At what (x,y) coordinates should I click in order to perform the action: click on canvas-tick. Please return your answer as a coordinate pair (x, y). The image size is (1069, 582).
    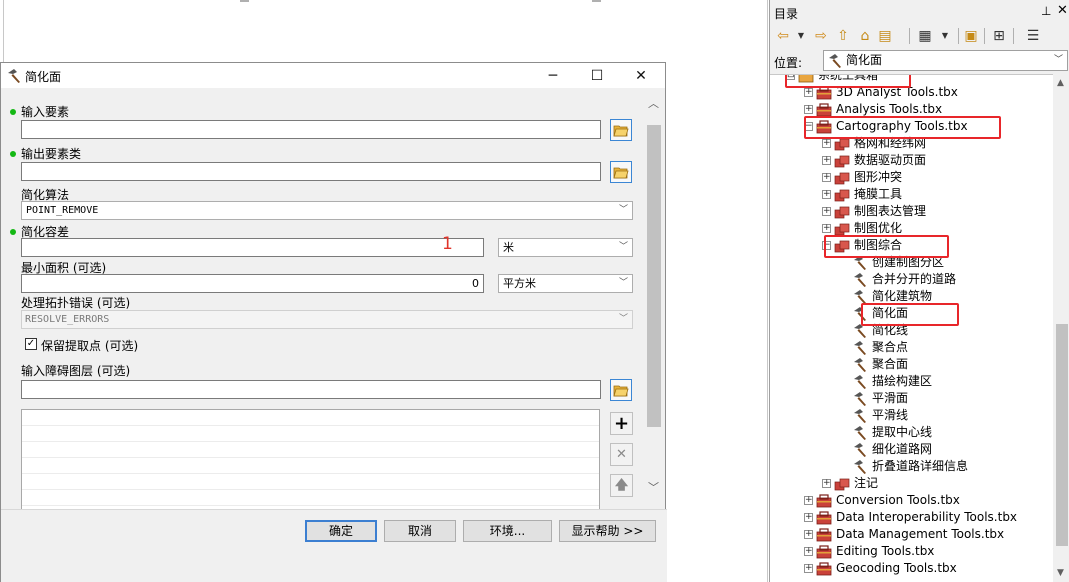
    Looking at the image, I should click on (244, 1).